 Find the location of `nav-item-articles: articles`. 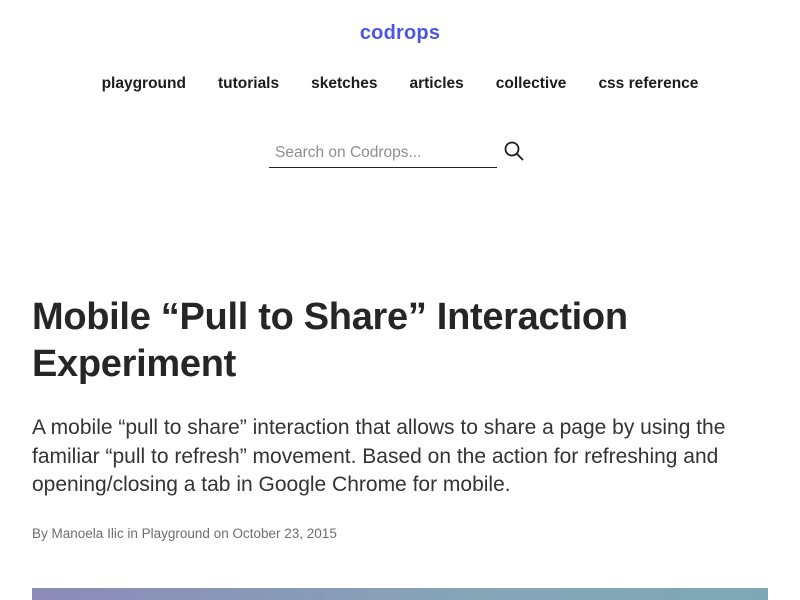

nav-item-articles: articles is located at coordinates (436, 84).